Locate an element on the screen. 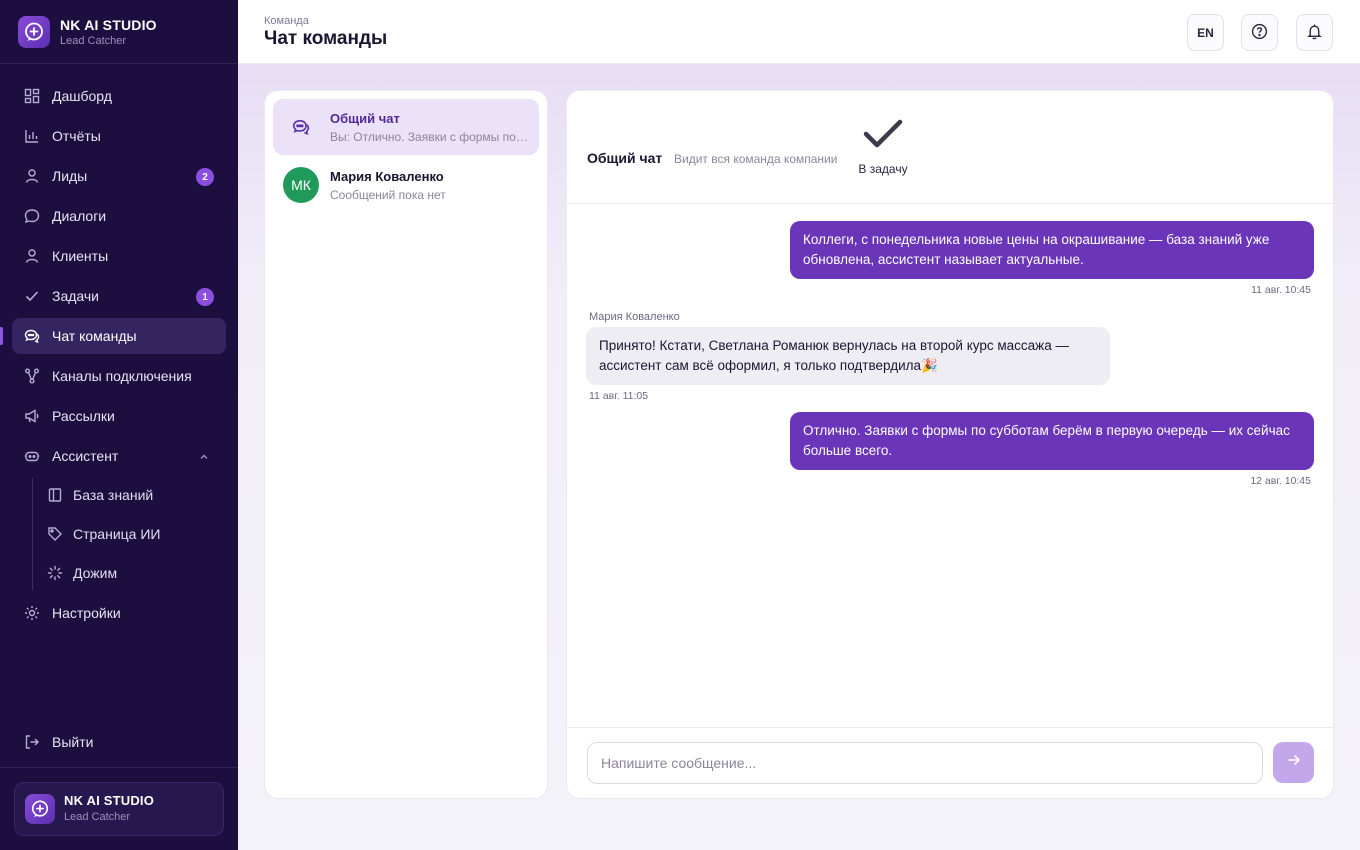 This screenshot has width=1360, height=850. chat-list-item-maria: МК Мария Коваленко Сообщений пока нет is located at coordinates (406, 185).